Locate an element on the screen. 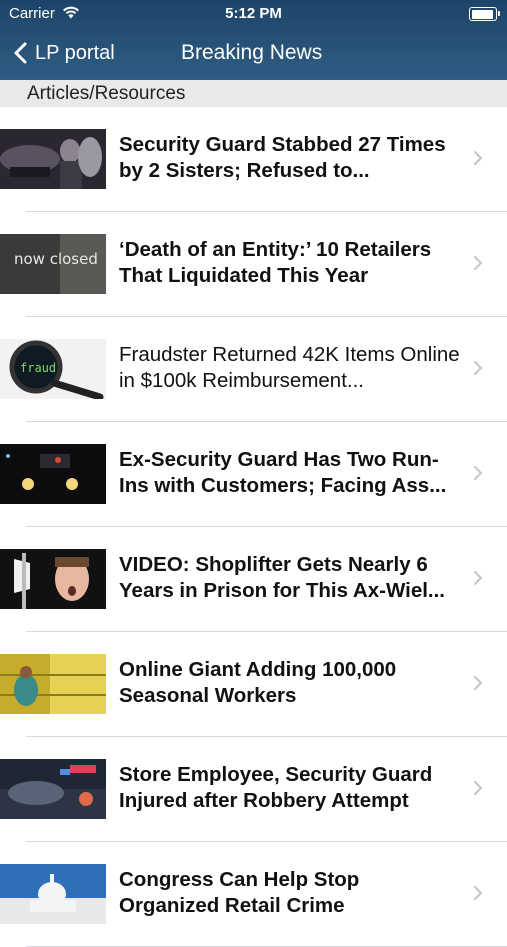  status-time: 5:12 PM is located at coordinates (253, 13).